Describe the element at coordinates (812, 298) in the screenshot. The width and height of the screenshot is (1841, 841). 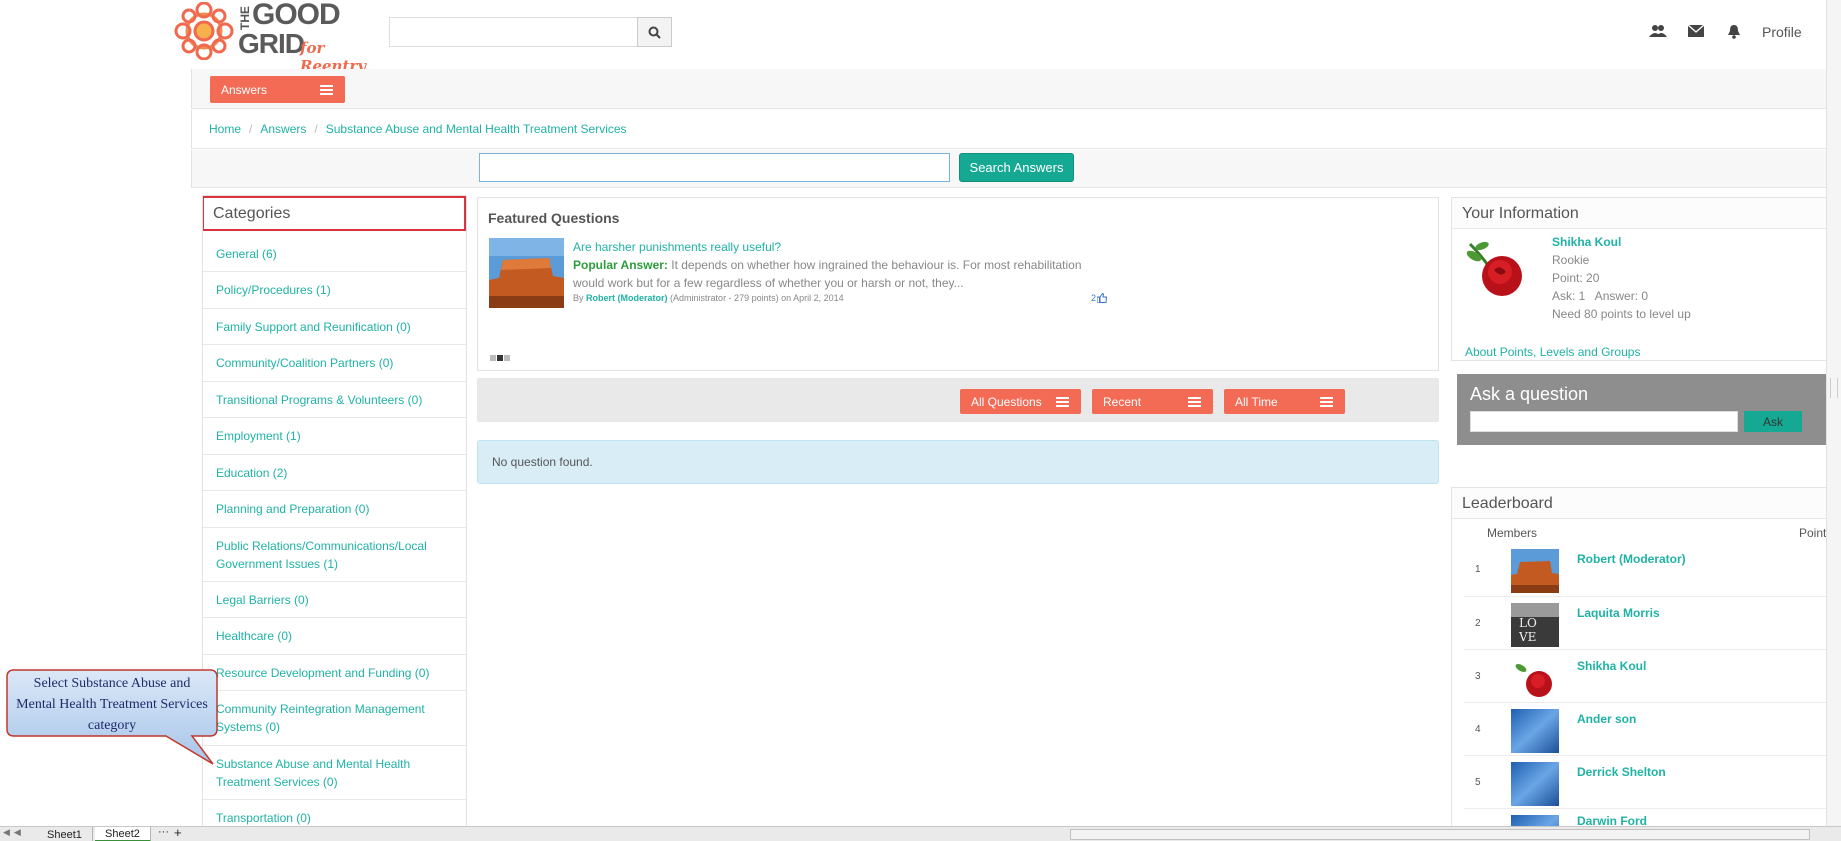
I see `answer-date: on April 2, 2014` at that location.